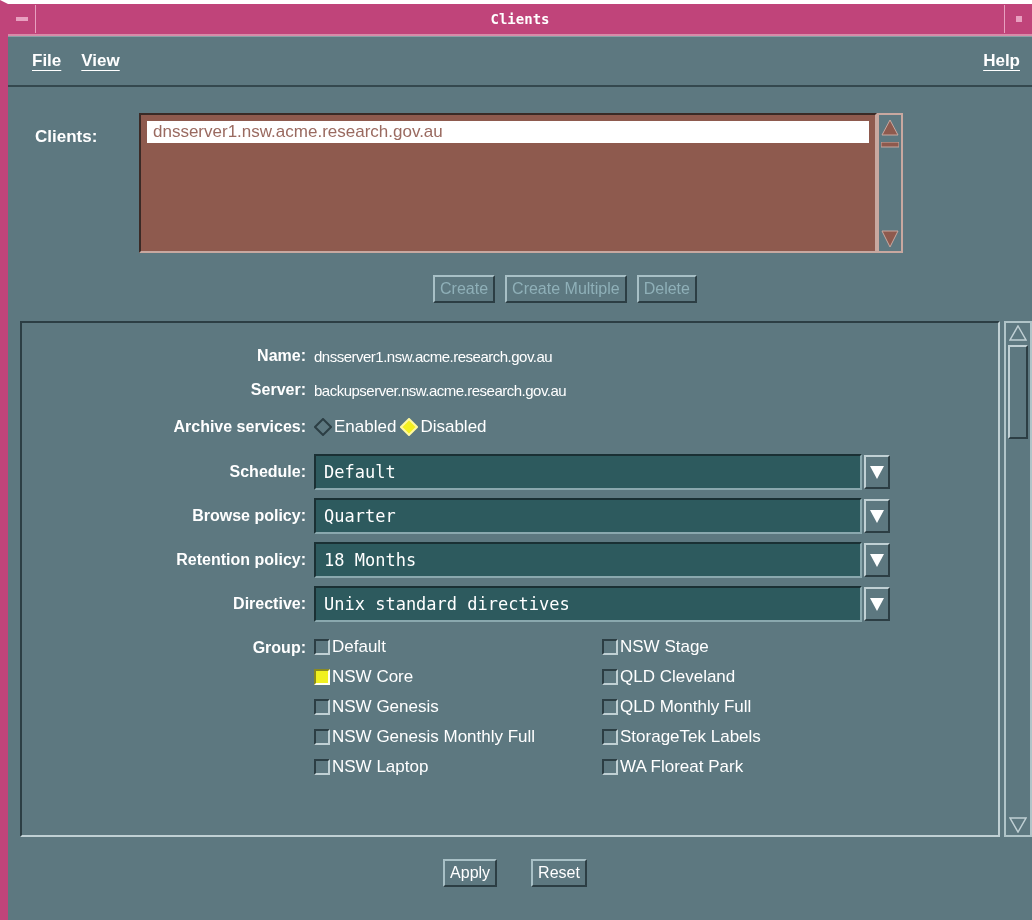  I want to click on field-label: Archive services:, so click(239, 427).